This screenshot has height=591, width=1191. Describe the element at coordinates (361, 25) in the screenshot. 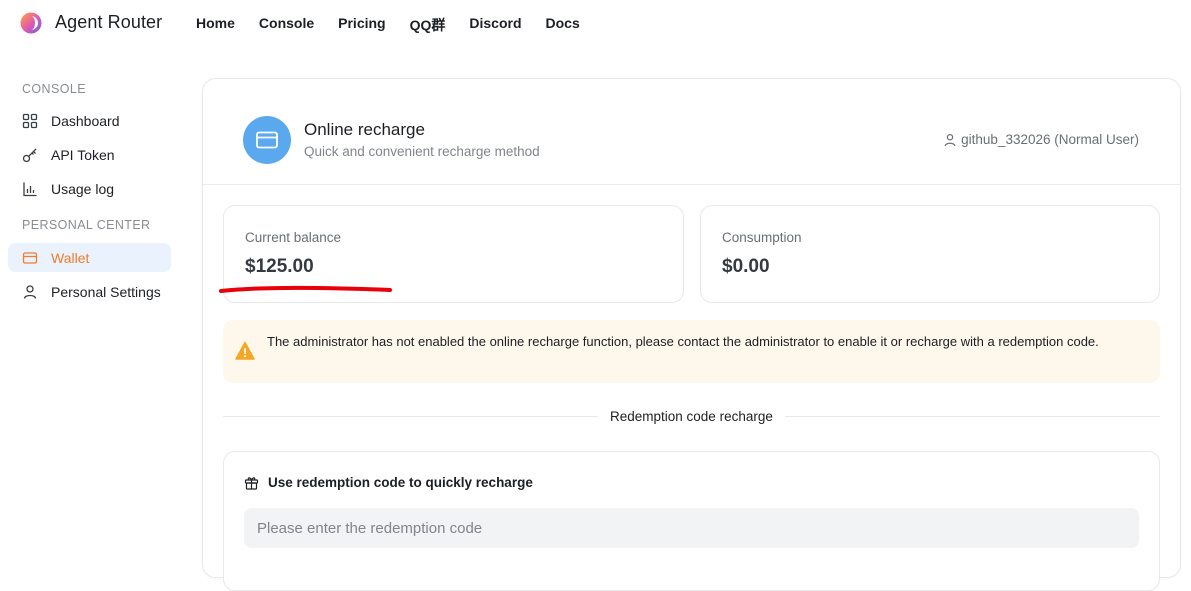

I see `nav-pricing: Pricing` at that location.